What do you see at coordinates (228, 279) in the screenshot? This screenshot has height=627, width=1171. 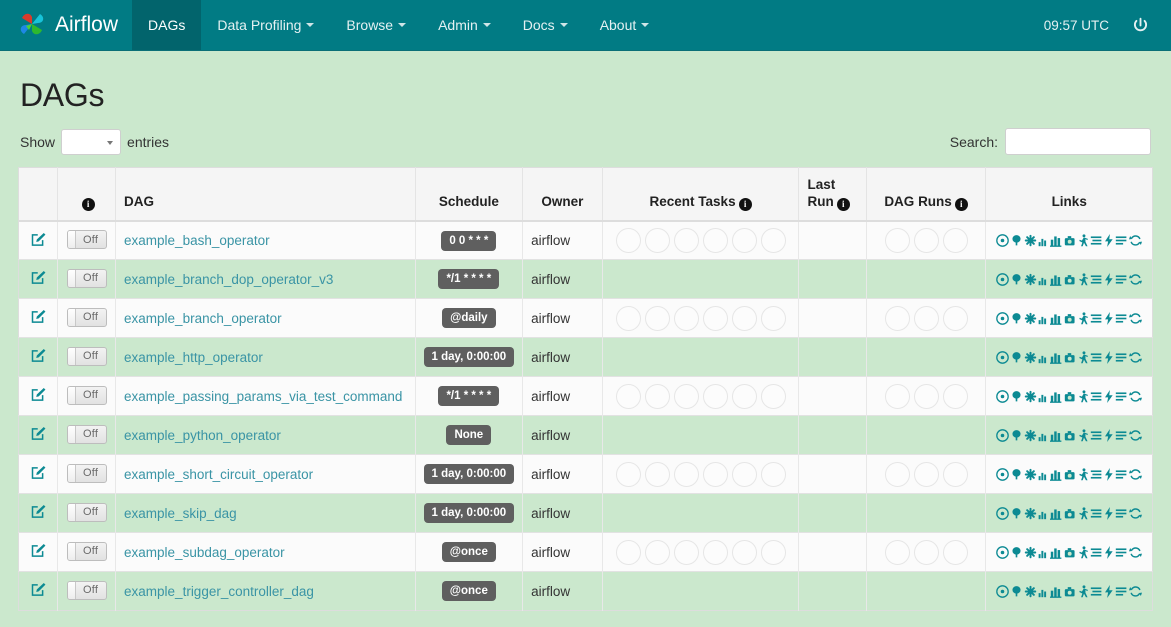 I see `dag-link: example_branch_dop_operator_v3` at bounding box center [228, 279].